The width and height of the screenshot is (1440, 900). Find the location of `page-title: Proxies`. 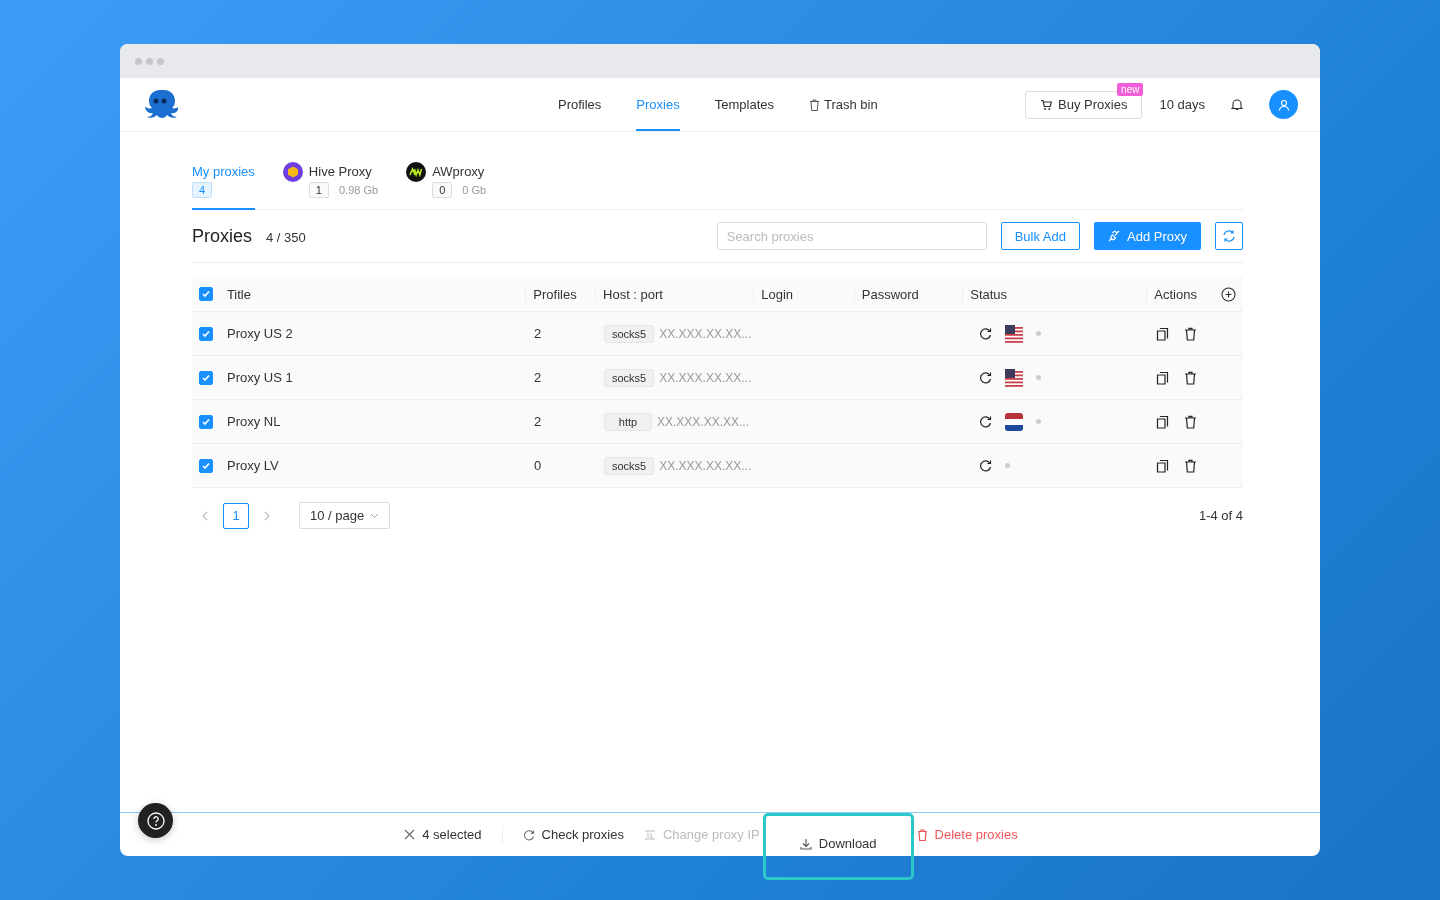

page-title: Proxies is located at coordinates (222, 236).